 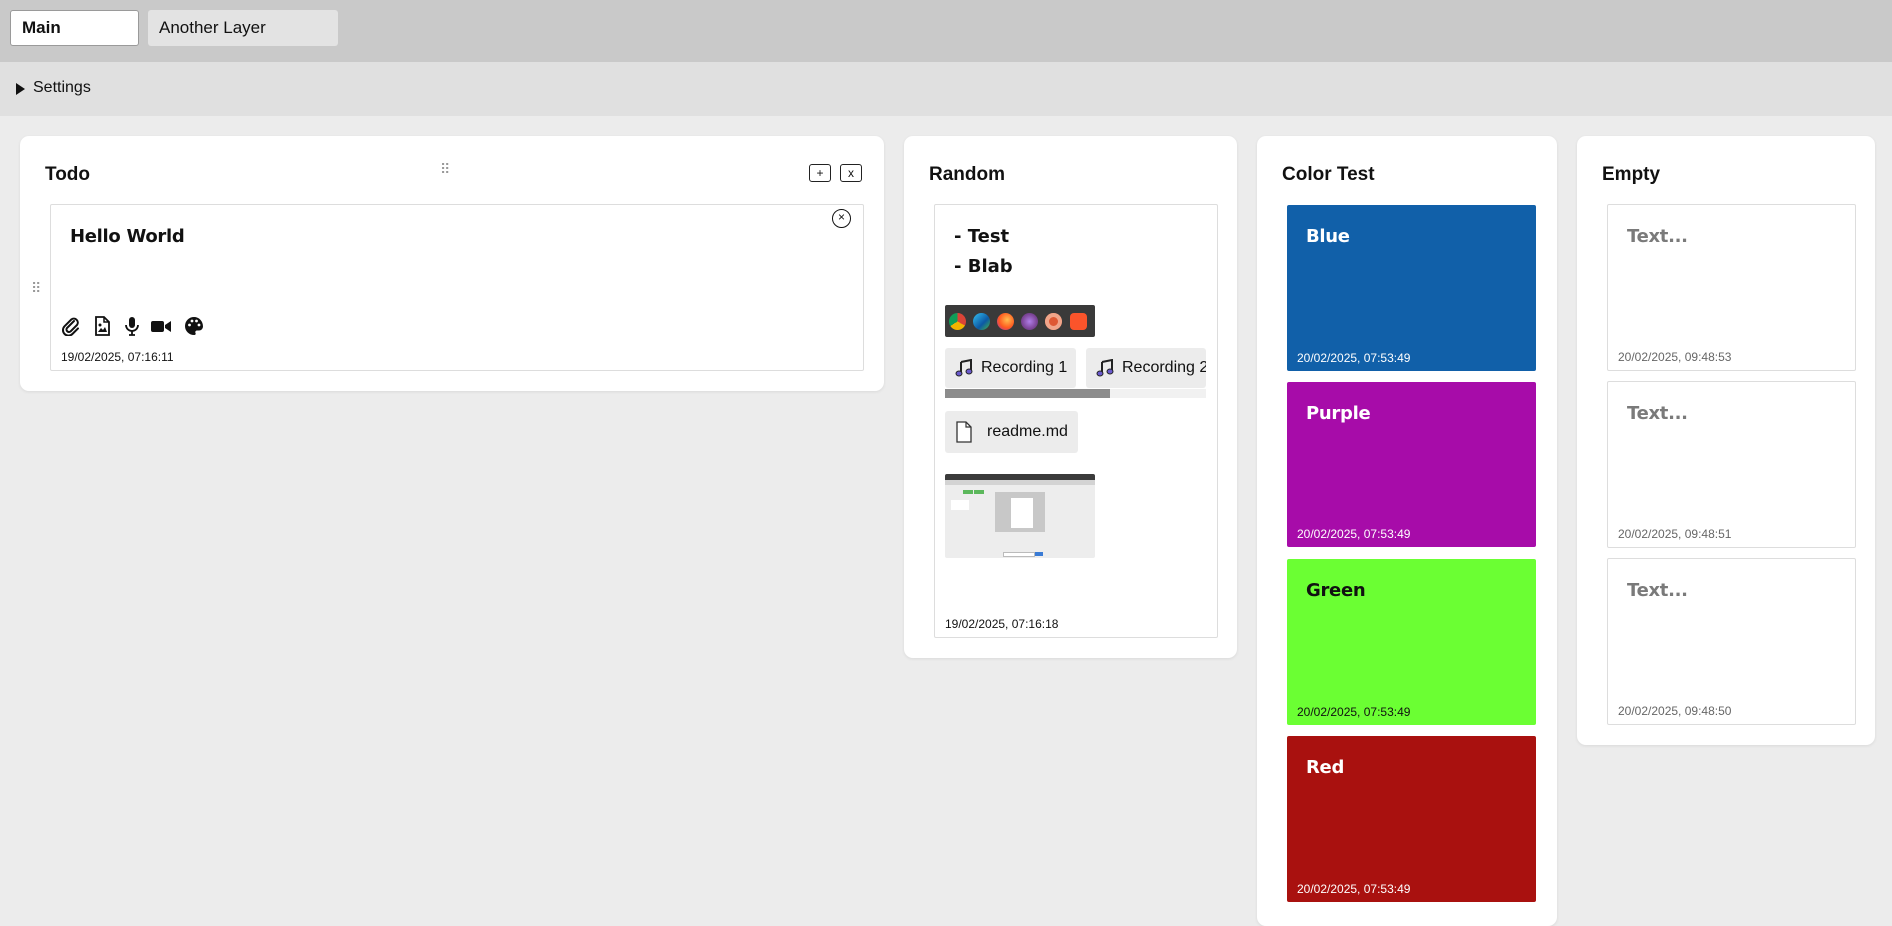 What do you see at coordinates (1020, 321) in the screenshot?
I see `browser-icons-image` at bounding box center [1020, 321].